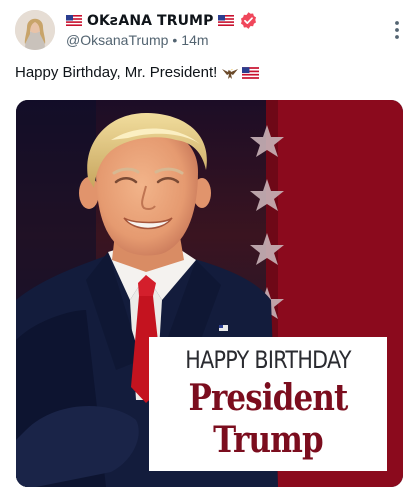 Image resolution: width=419 pixels, height=500 pixels. I want to click on post-header: OKꙅANA TRUMP @OksanaTrump • 14m, so click(209, 30).